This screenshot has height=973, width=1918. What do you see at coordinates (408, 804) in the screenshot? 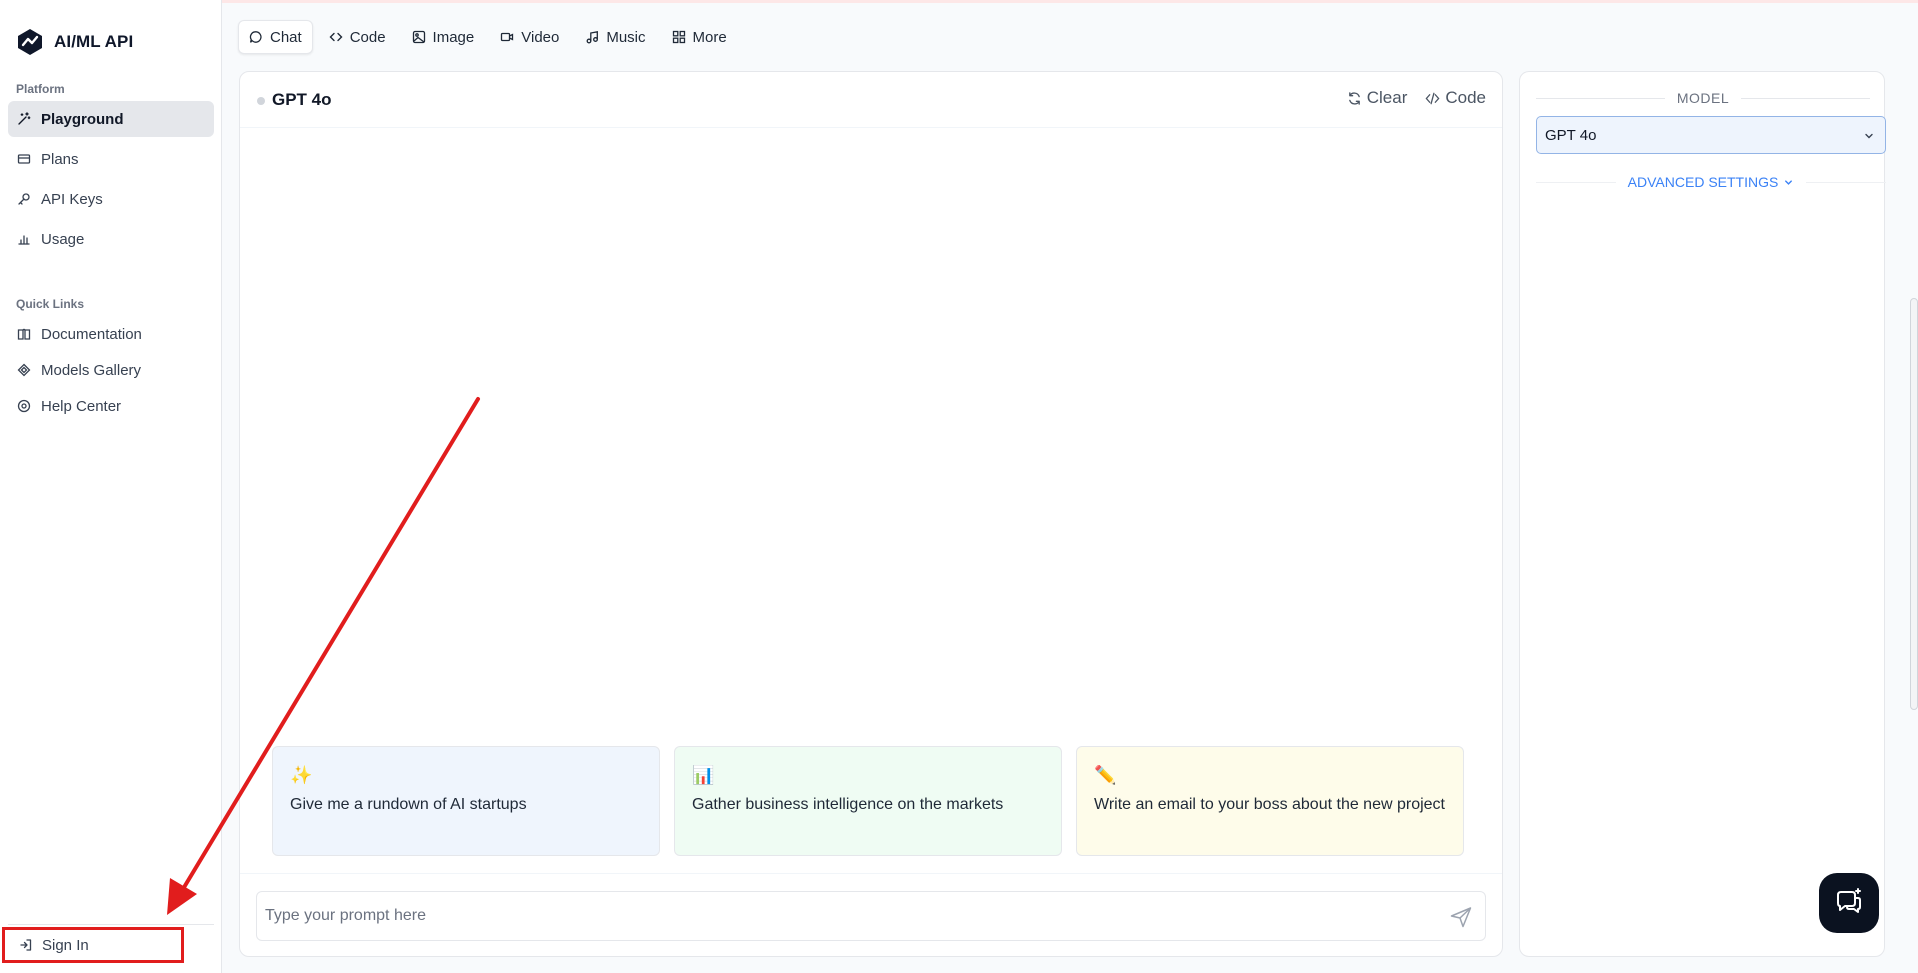
I see `suggestion-text: Give me a rundown of AI startups` at bounding box center [408, 804].